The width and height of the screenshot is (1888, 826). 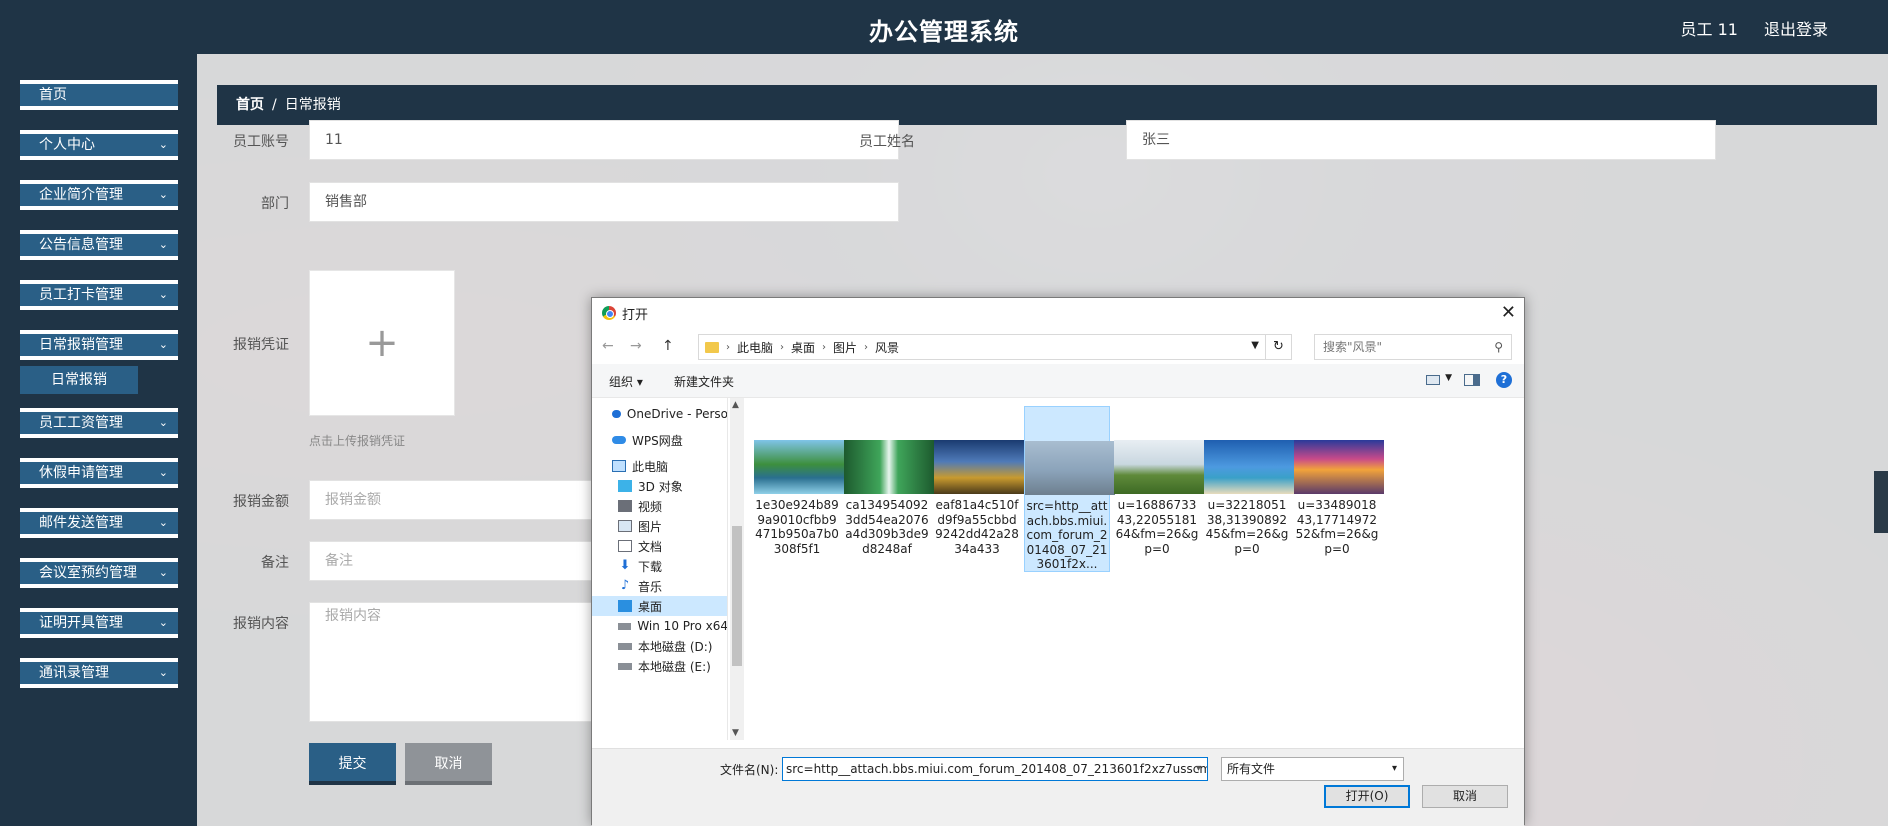 I want to click on nav-item-documents: 文档, so click(x=659, y=546).